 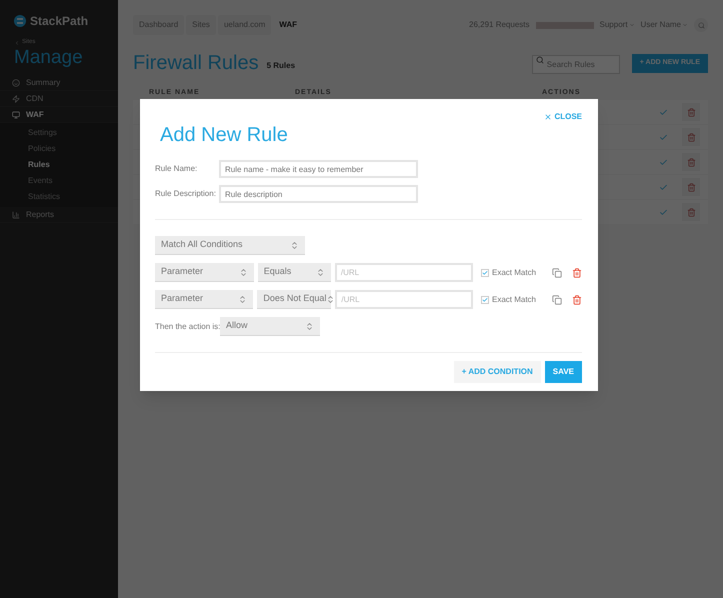 What do you see at coordinates (497, 372) in the screenshot?
I see `add-condition-button: + ADD CONDITION` at bounding box center [497, 372].